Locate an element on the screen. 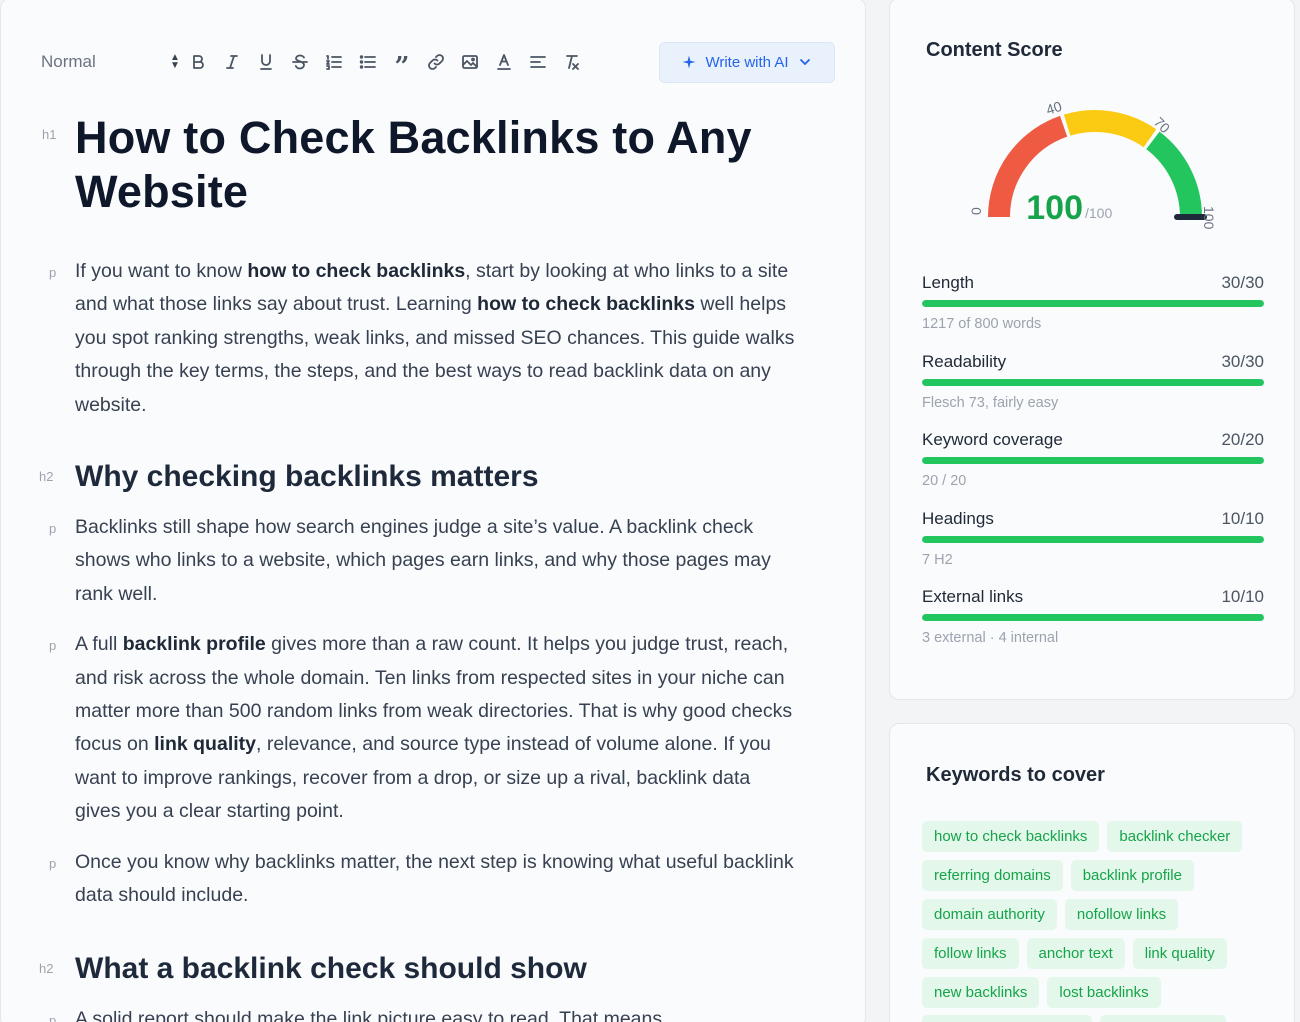  score-gauge: 0 40 70 100 100 /100 is located at coordinates (1092, 164).